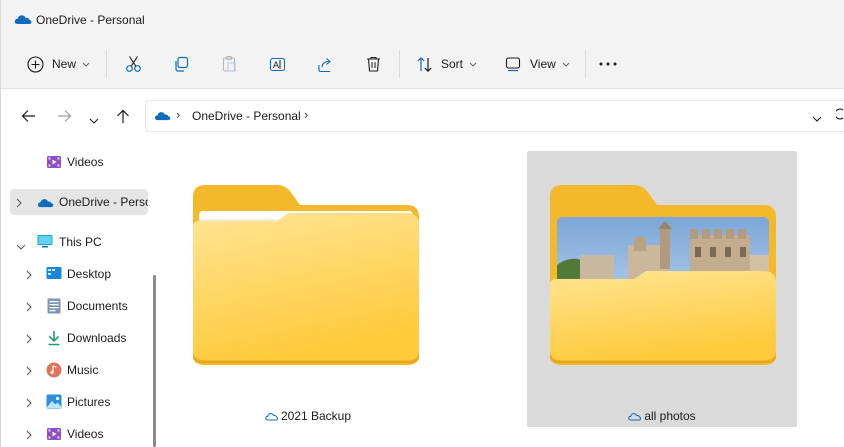  What do you see at coordinates (89, 274) in the screenshot?
I see `sidebar-item-label: Desktop` at bounding box center [89, 274].